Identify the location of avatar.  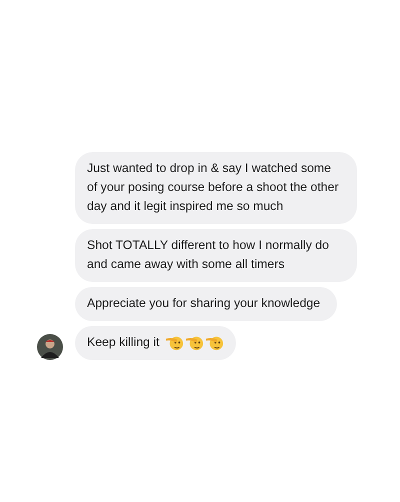
(50, 347).